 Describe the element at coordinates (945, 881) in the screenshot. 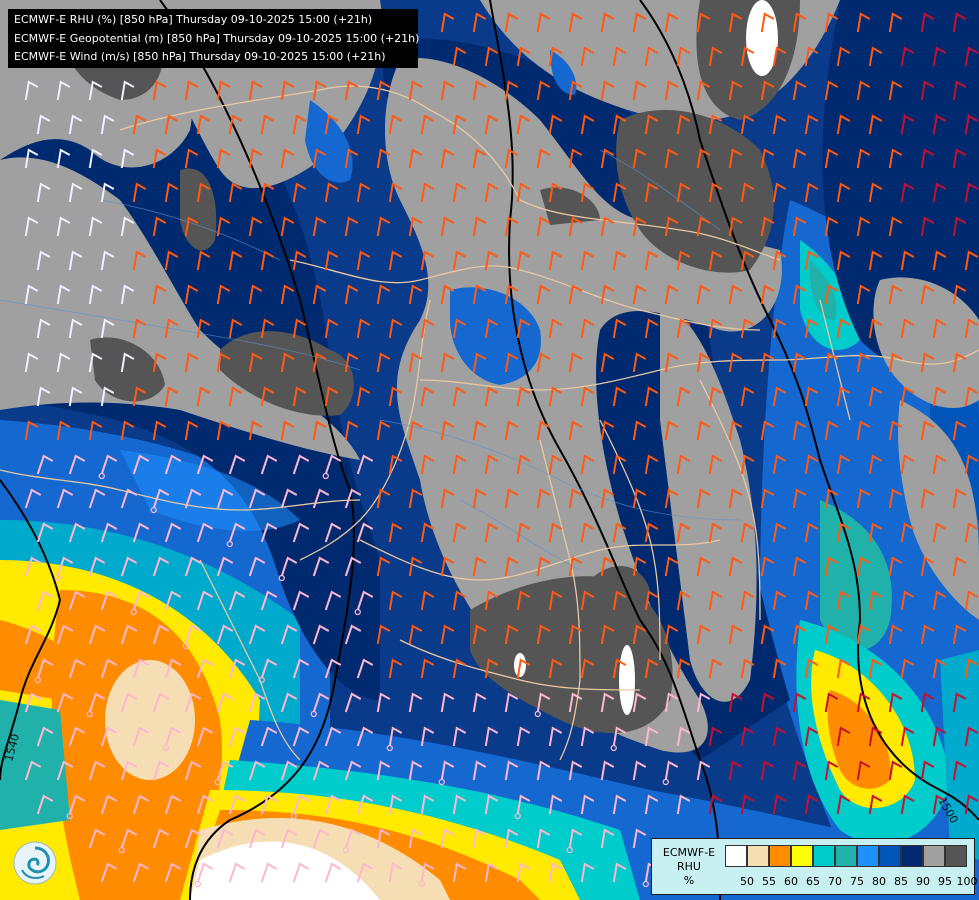

I see `legend-level-label: 95` at that location.